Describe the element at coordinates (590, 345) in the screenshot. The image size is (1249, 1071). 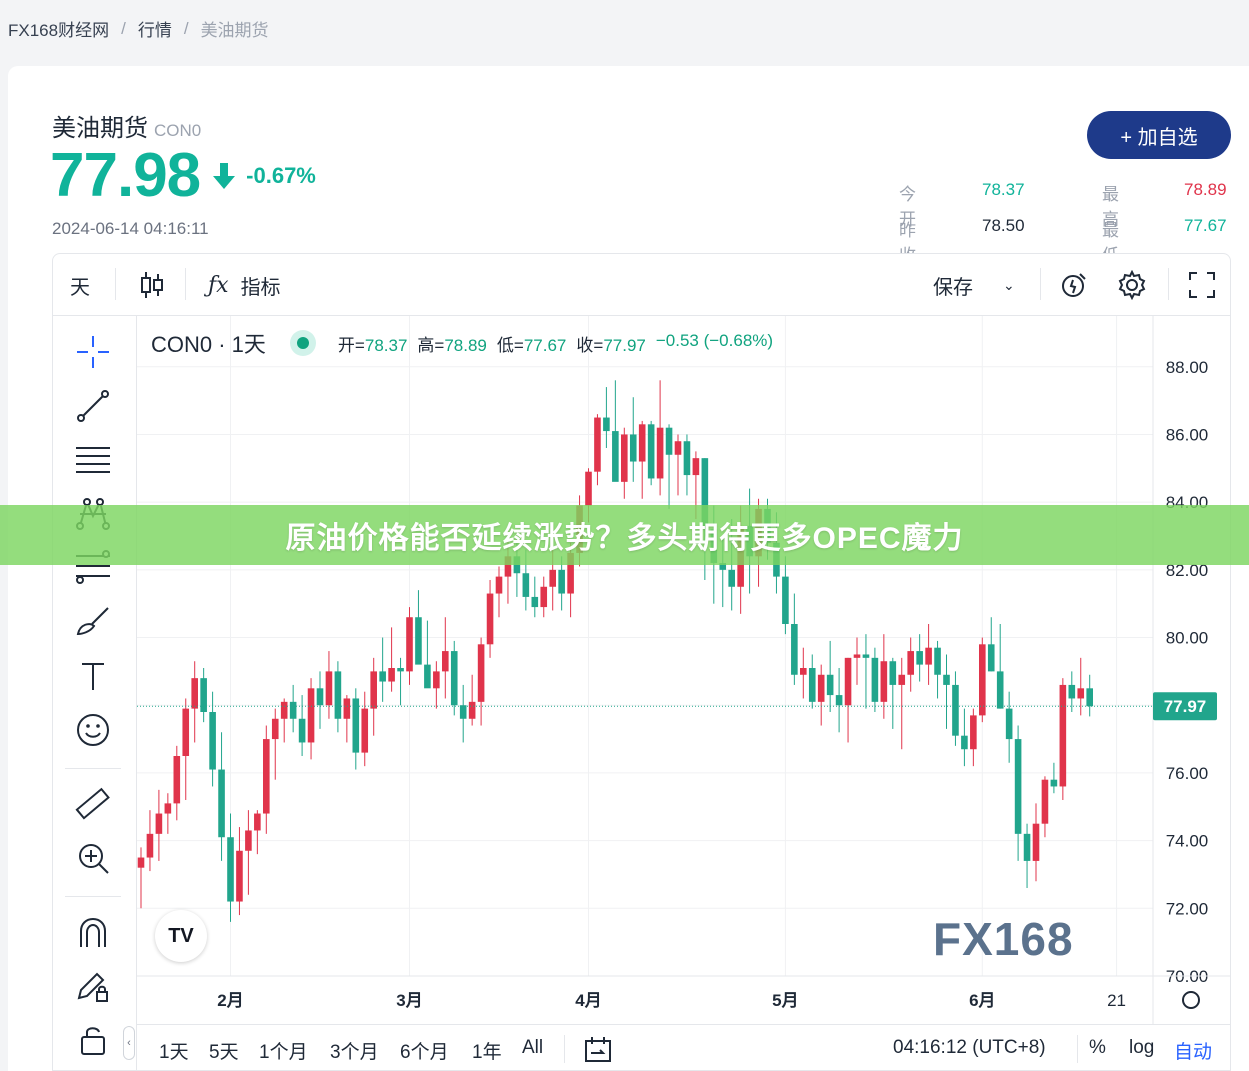
I see `ohlc-close-label: 收=` at that location.